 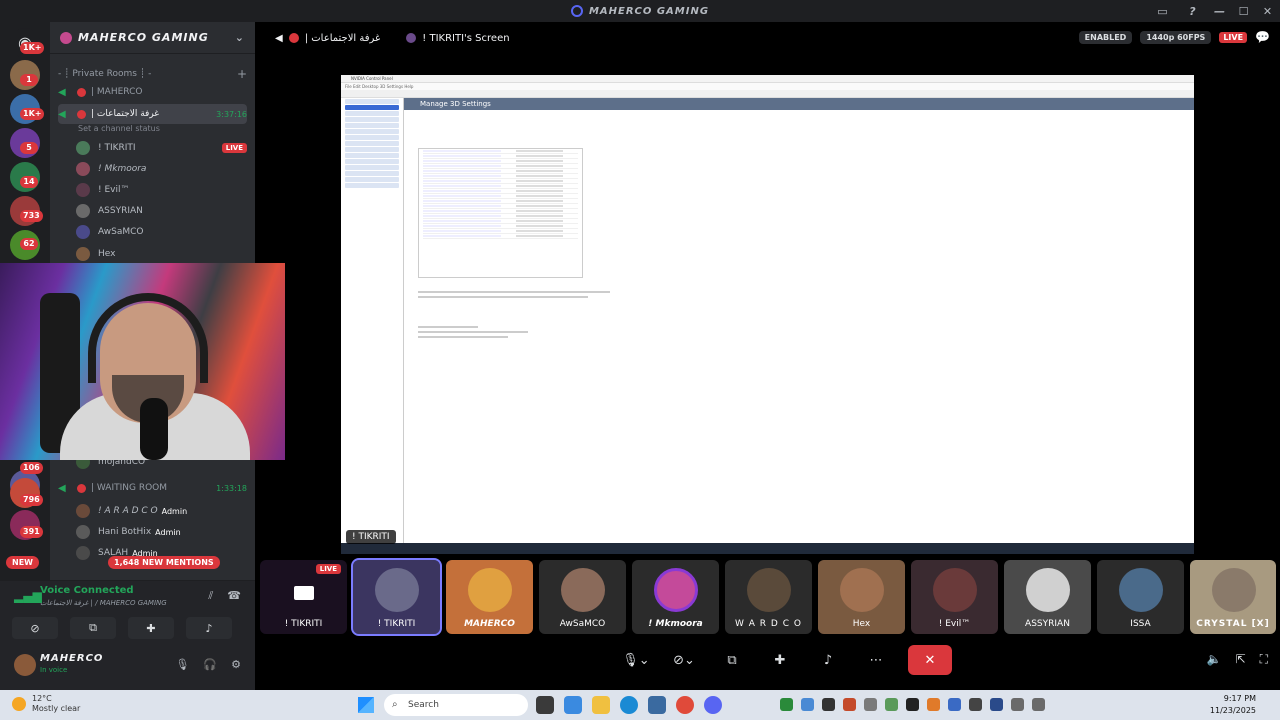 I want to click on voice-member: Hex, so click(x=161, y=254).